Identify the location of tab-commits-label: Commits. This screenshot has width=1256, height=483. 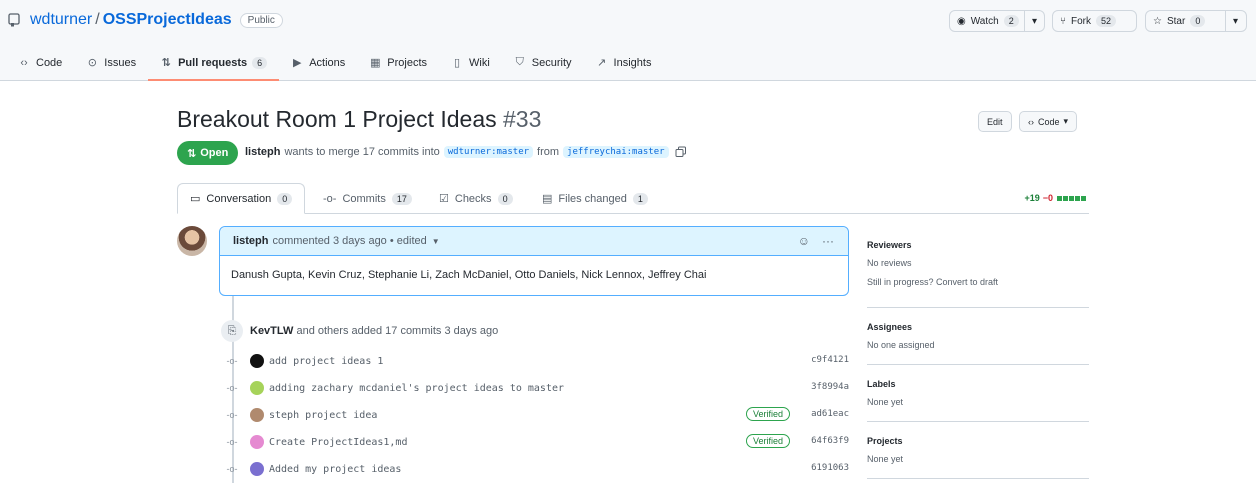
(364, 198).